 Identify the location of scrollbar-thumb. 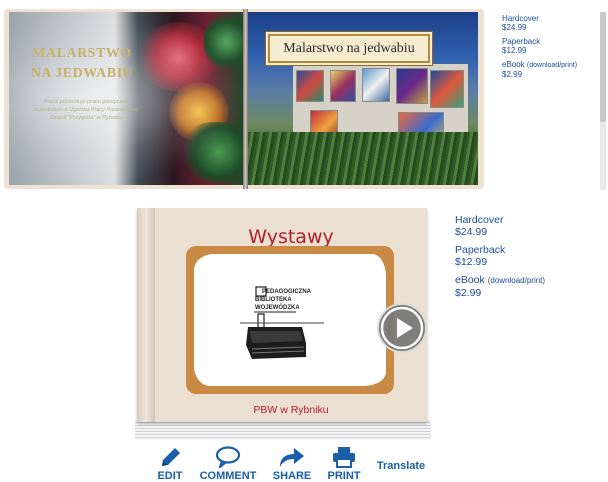
(603, 67).